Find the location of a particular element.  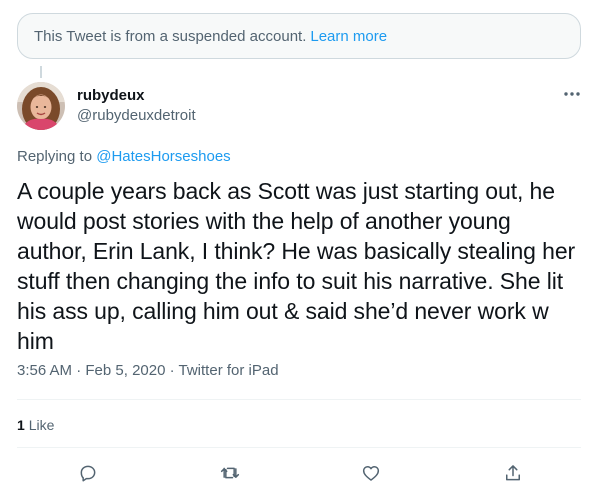

reply-icon is located at coordinates (88, 473).